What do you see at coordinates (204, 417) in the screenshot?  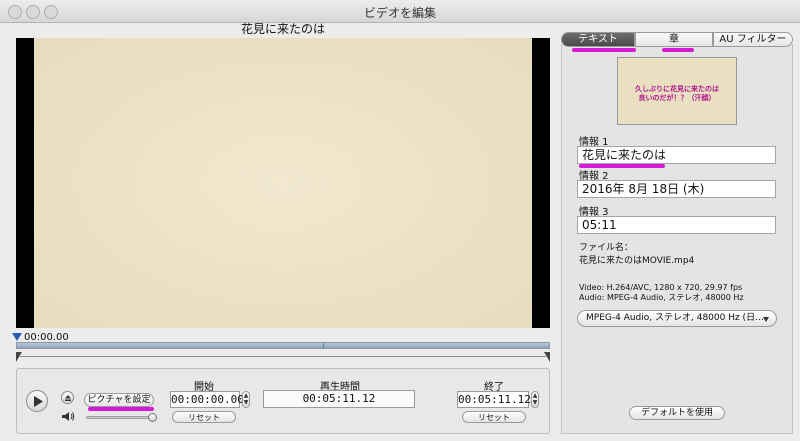 I see `start-reset-button: リセット` at bounding box center [204, 417].